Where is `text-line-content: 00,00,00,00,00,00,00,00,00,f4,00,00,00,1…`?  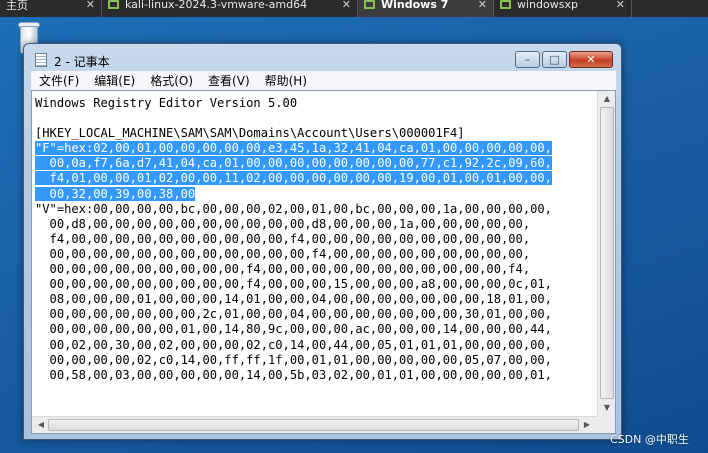
text-line-content: 00,00,00,00,00,00,00,00,00,f4,00,00,00,1… is located at coordinates (293, 284).